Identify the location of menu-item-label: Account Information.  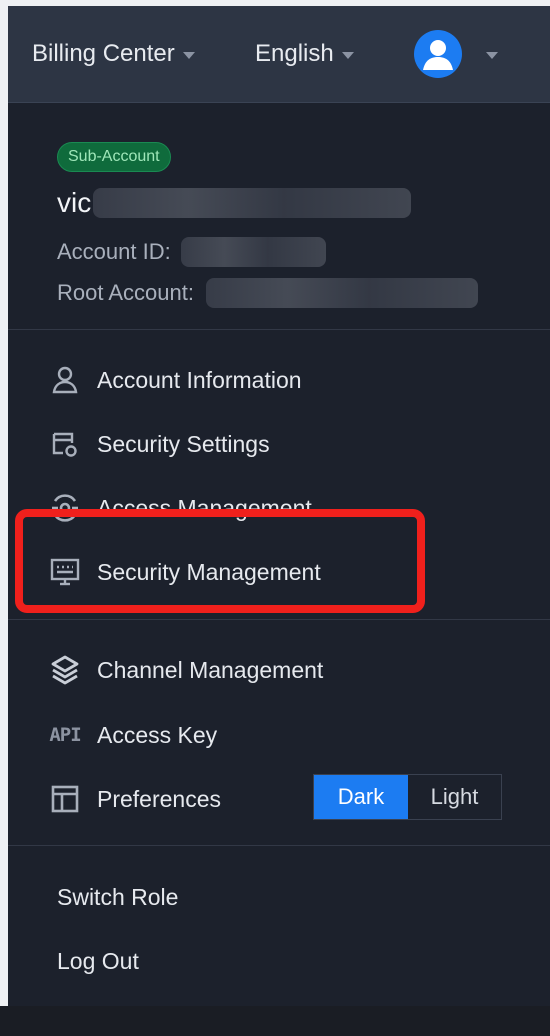
(199, 379).